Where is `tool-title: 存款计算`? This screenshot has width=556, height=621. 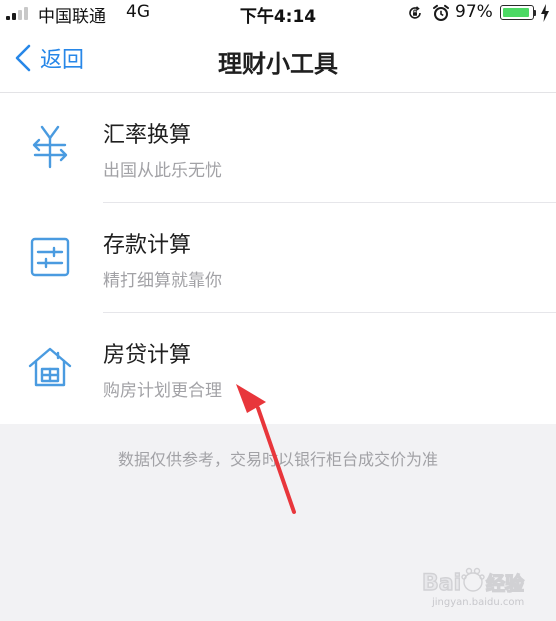 tool-title: 存款计算 is located at coordinates (147, 245).